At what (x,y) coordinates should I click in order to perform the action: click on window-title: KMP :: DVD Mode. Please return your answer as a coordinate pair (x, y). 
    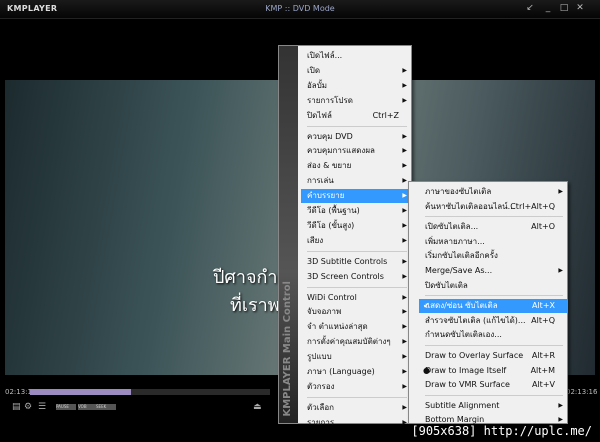
    Looking at the image, I should click on (300, 8).